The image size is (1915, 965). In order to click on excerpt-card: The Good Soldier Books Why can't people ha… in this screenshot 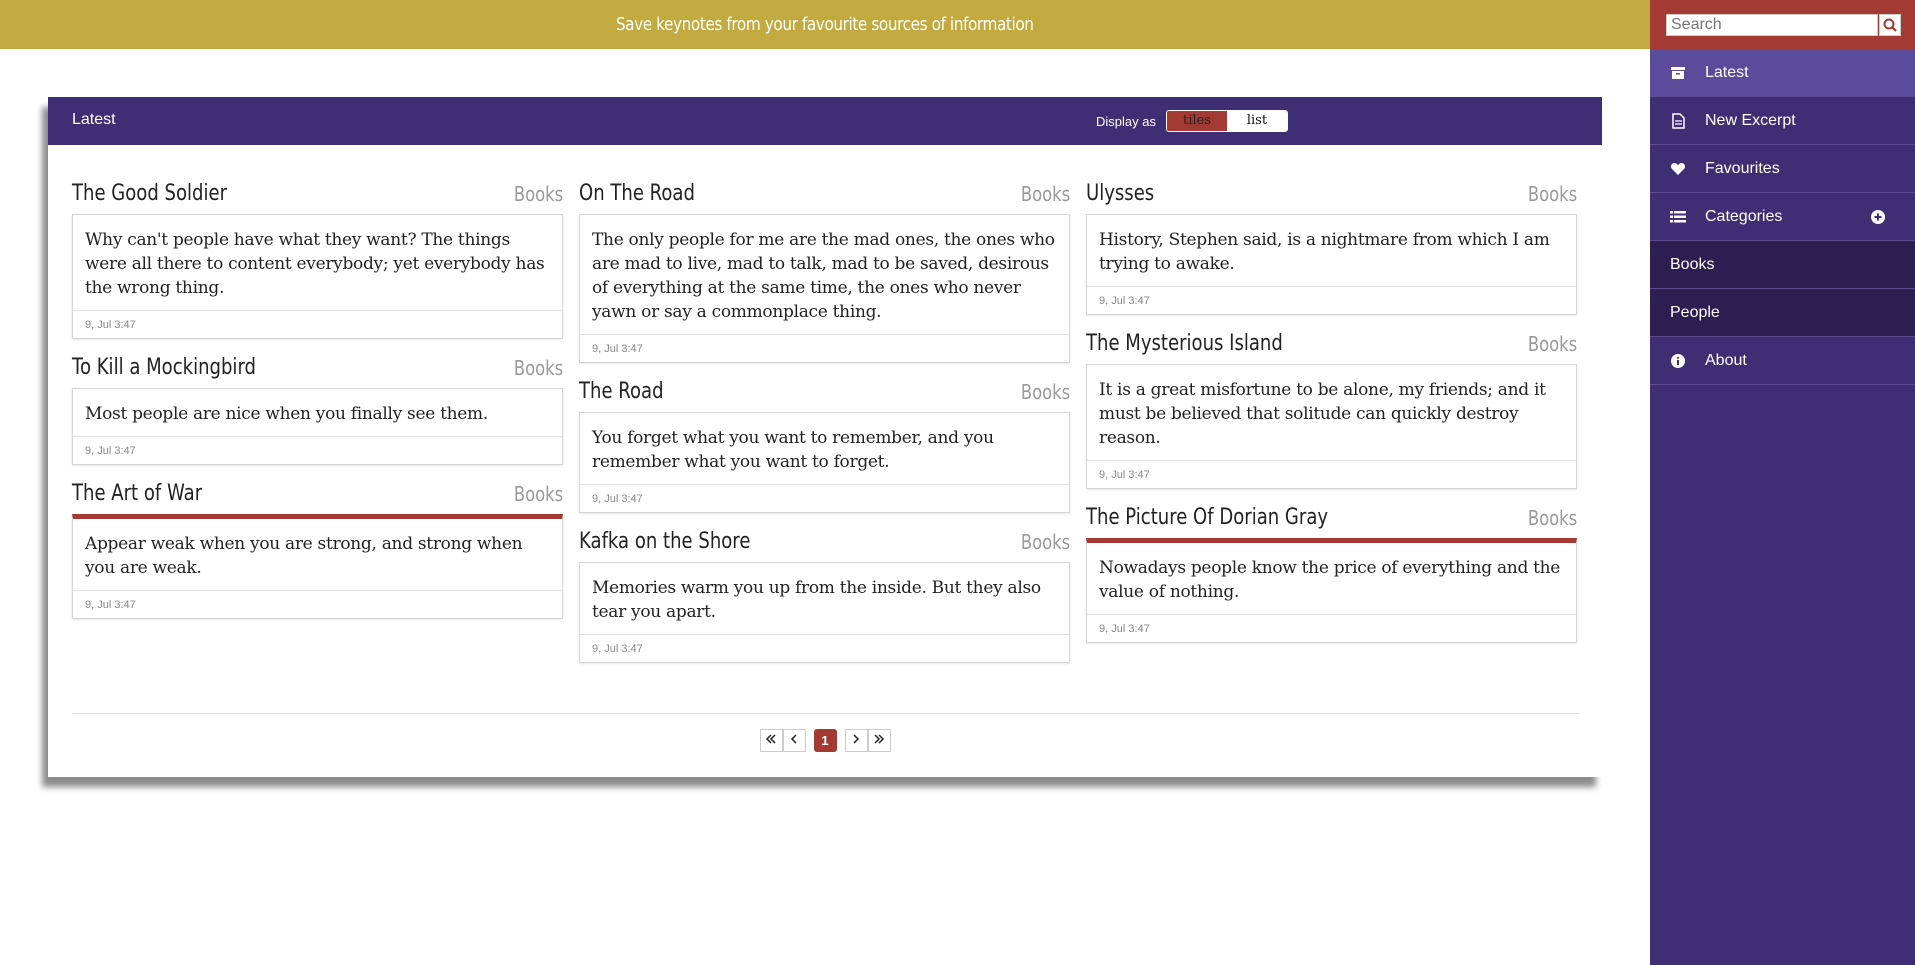, I will do `click(317, 258)`.